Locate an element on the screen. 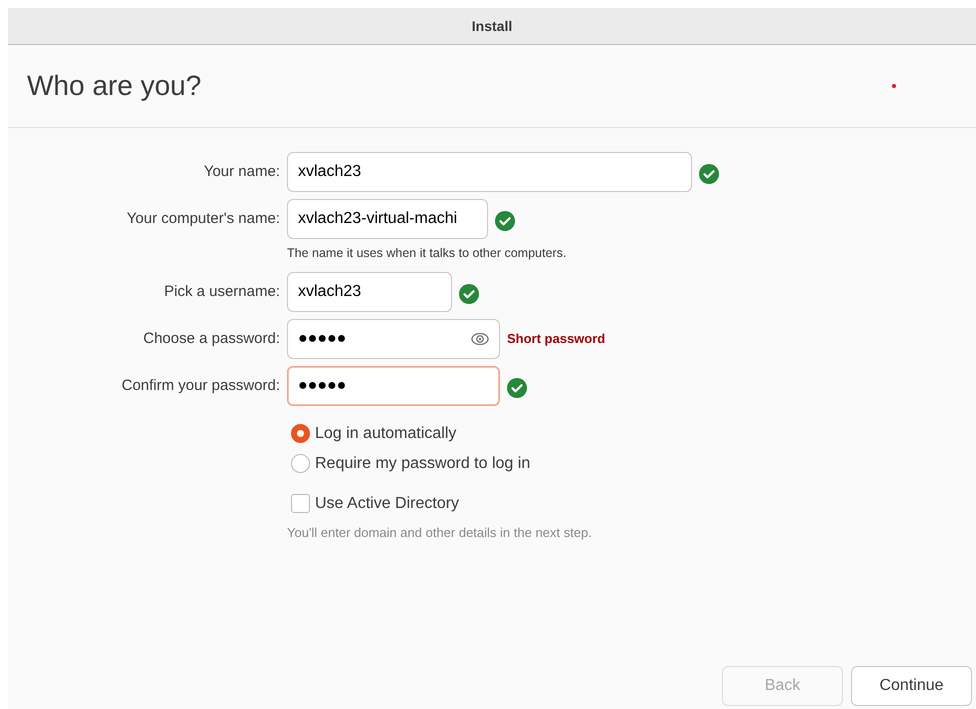 Image resolution: width=976 pixels, height=709 pixels. field-label: Your computer's name: is located at coordinates (203, 218).